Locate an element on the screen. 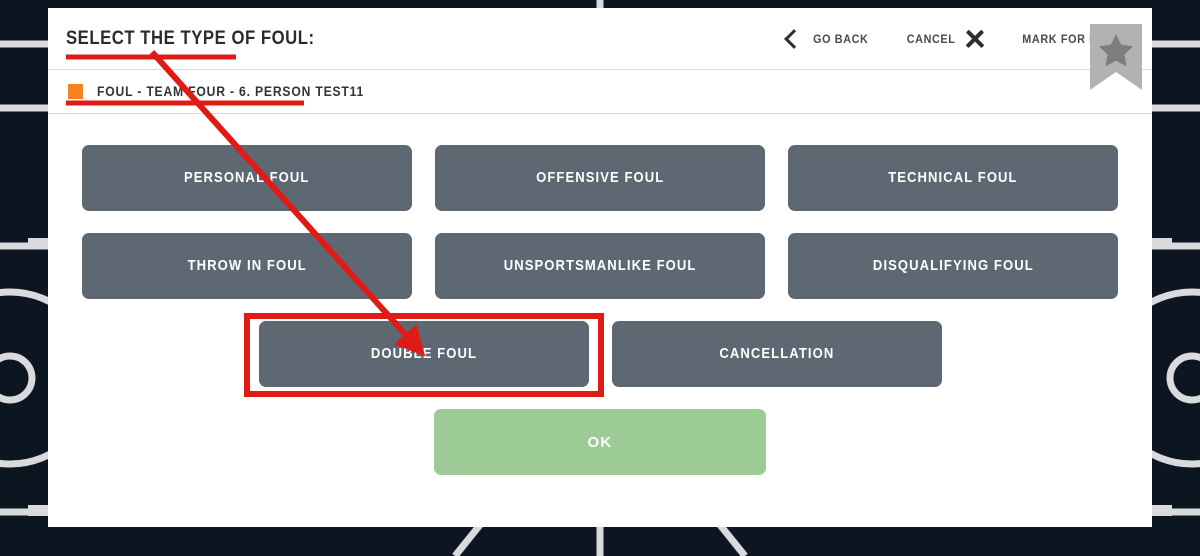  go-back-button: GO BACK is located at coordinates (829, 38).